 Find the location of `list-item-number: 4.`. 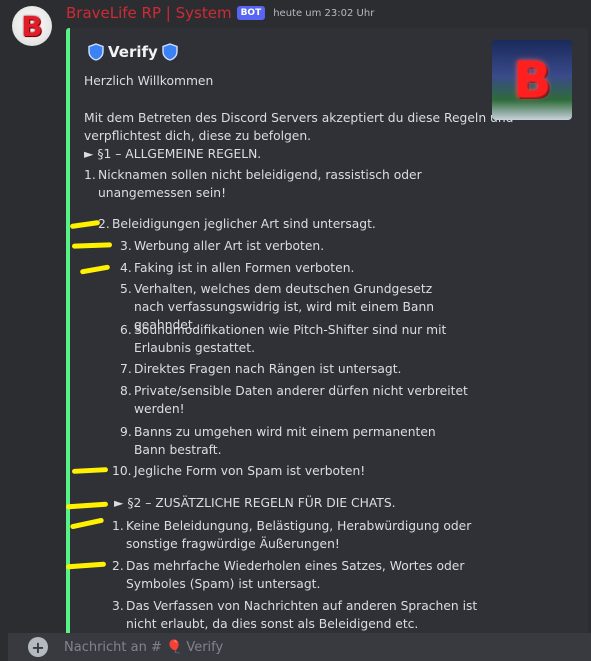

list-item-number: 4. is located at coordinates (126, 268).